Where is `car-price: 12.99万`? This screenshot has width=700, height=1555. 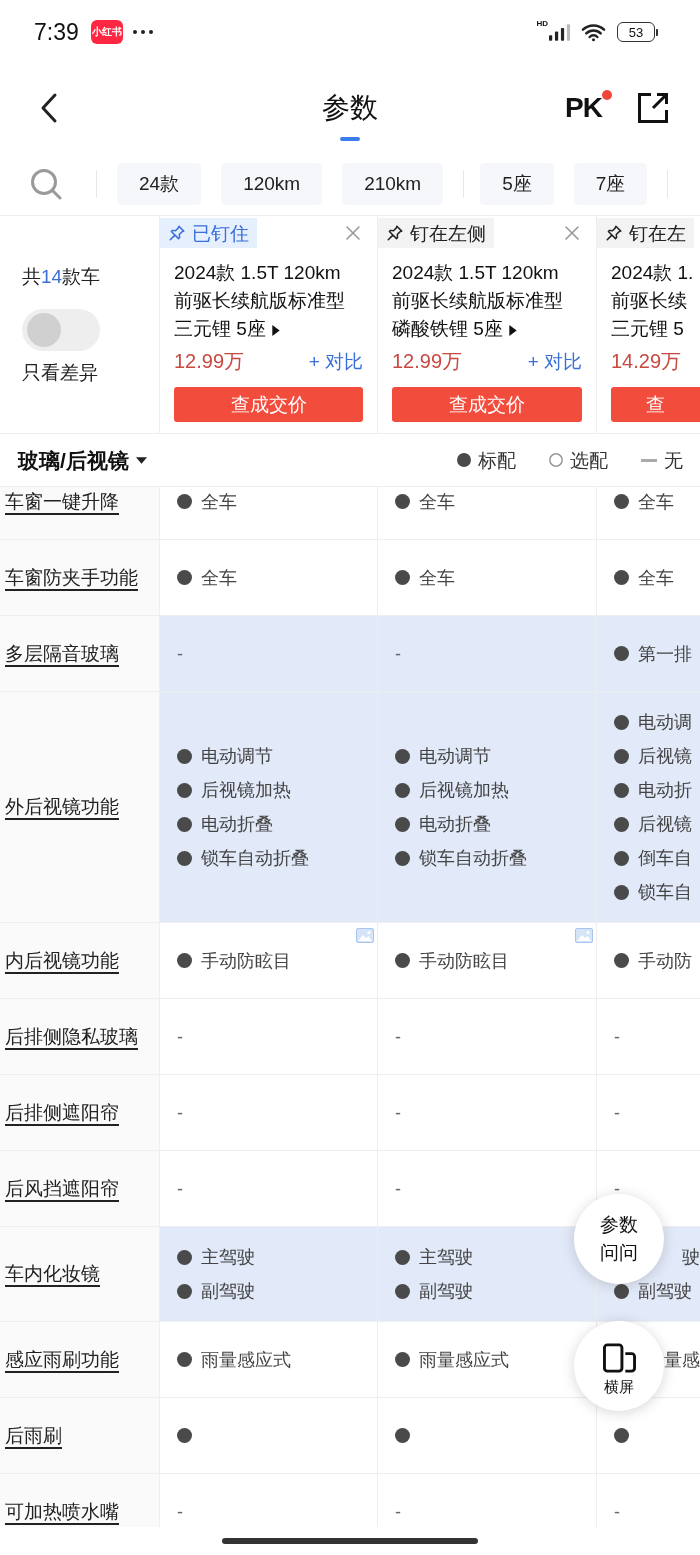
car-price: 12.99万 is located at coordinates (209, 361).